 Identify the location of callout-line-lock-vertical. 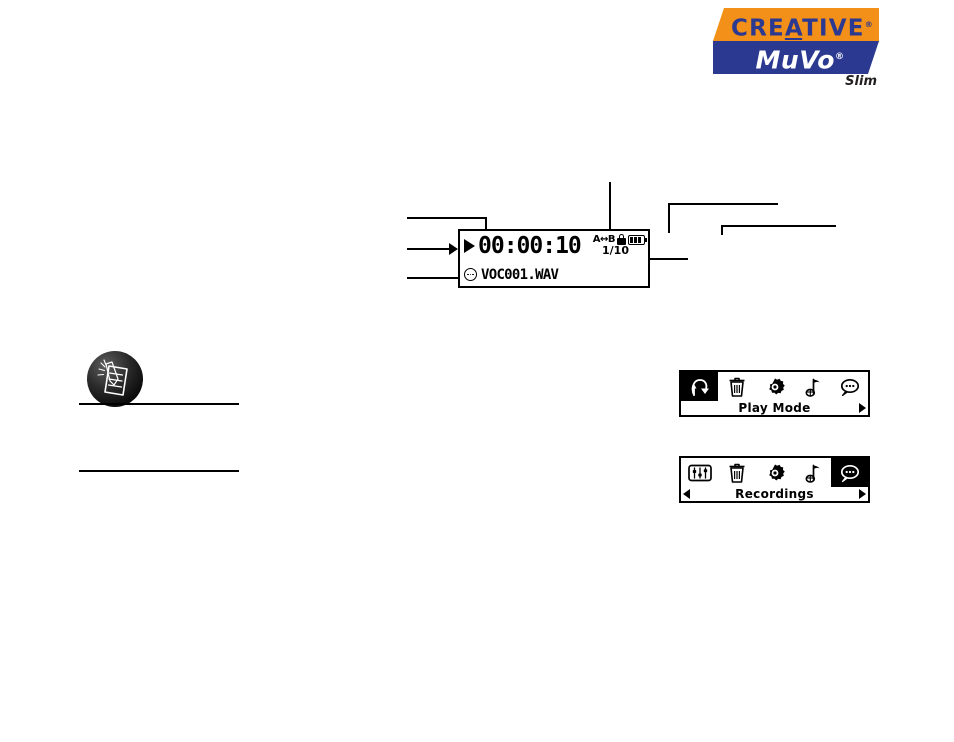
(669, 218).